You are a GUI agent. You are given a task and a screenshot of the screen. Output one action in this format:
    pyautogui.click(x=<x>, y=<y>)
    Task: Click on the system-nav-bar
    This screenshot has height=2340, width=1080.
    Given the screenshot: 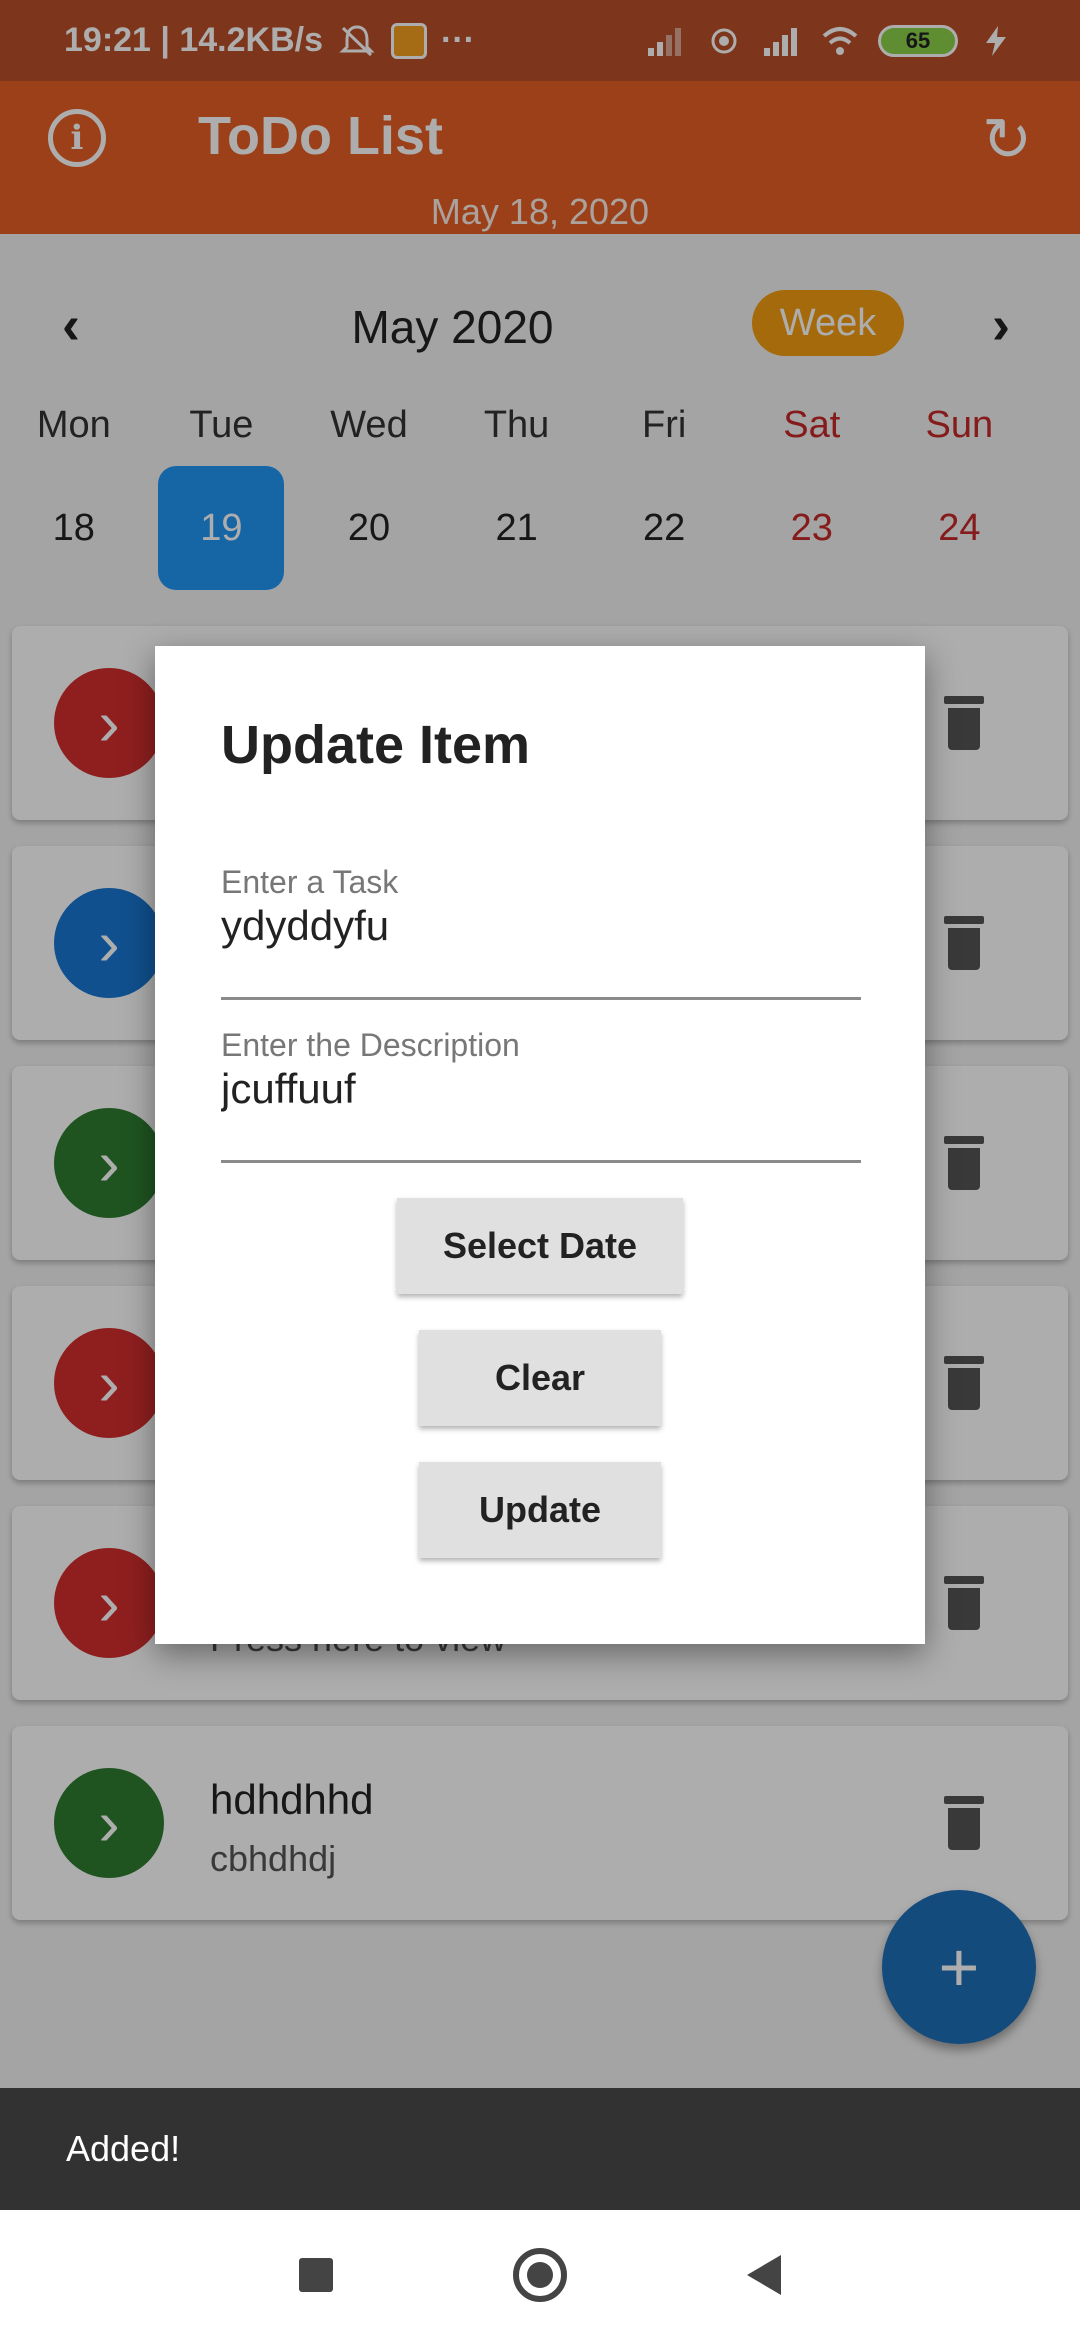 What is the action you would take?
    pyautogui.click(x=540, y=2275)
    